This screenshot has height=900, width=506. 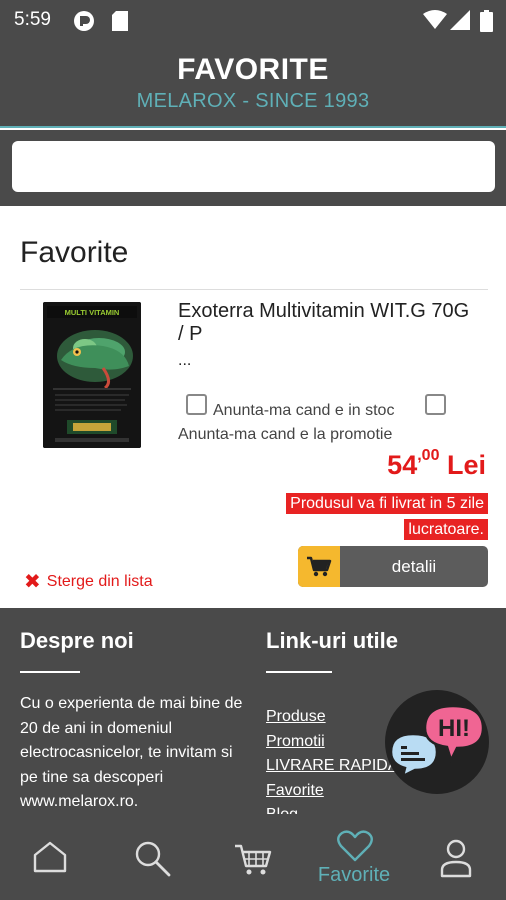 I want to click on price-integer: 54, so click(x=402, y=465).